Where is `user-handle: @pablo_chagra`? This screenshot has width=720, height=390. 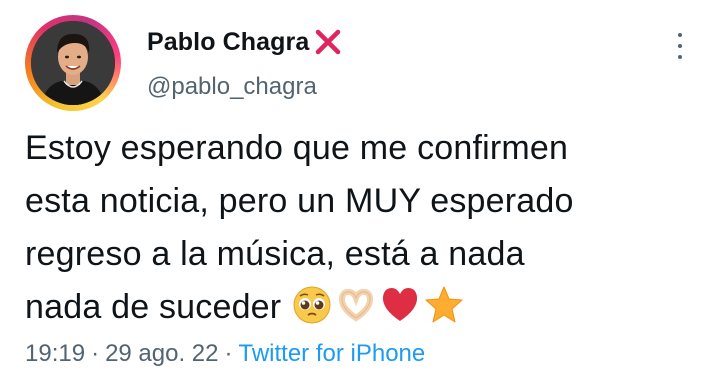 user-handle: @pablo_chagra is located at coordinates (232, 87).